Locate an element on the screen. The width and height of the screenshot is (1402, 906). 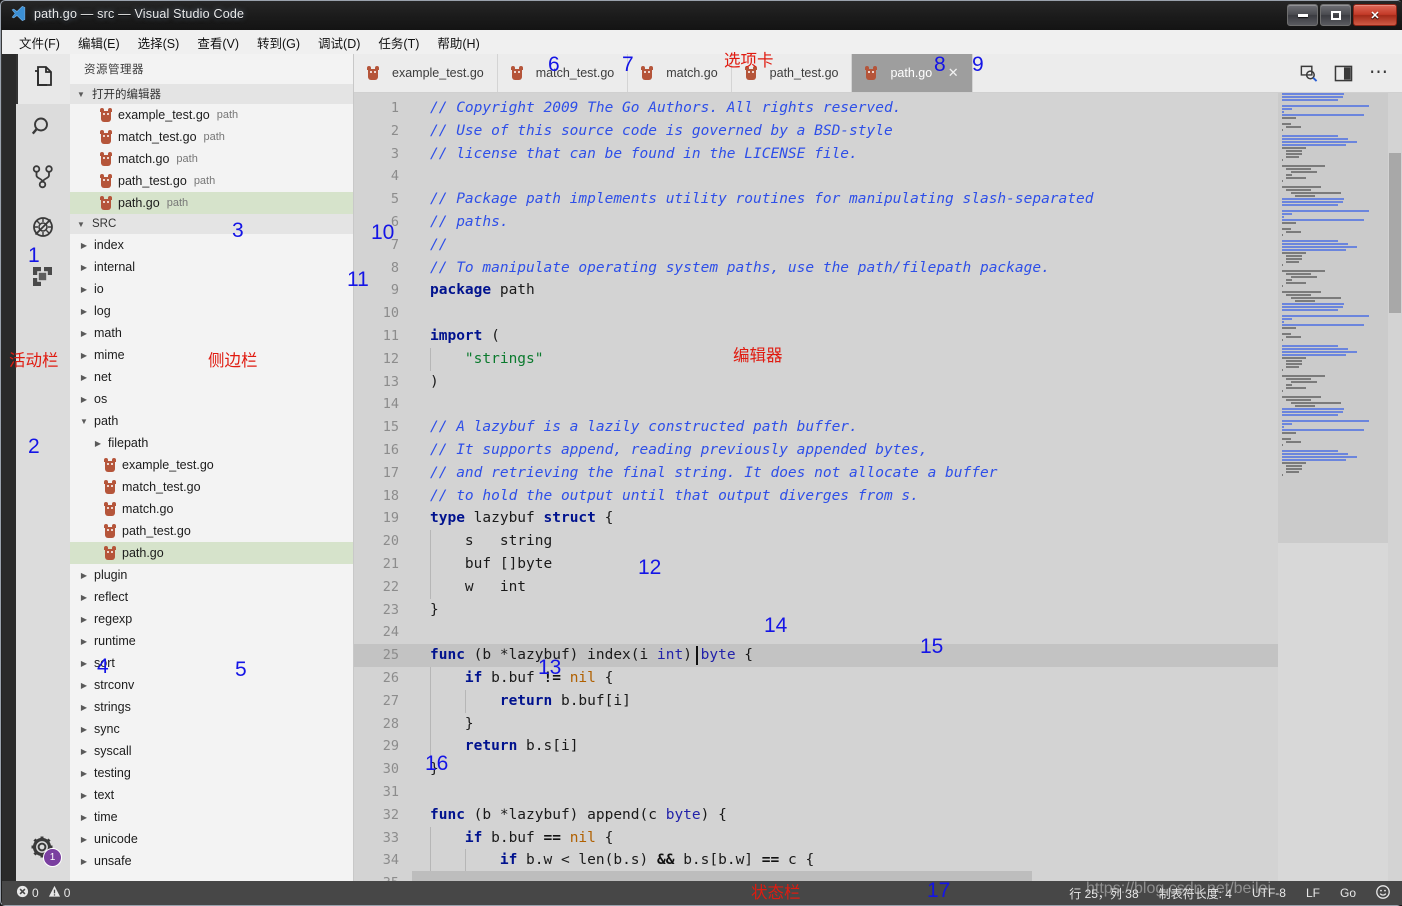
minimap-slider is located at coordinates (1333, 318).